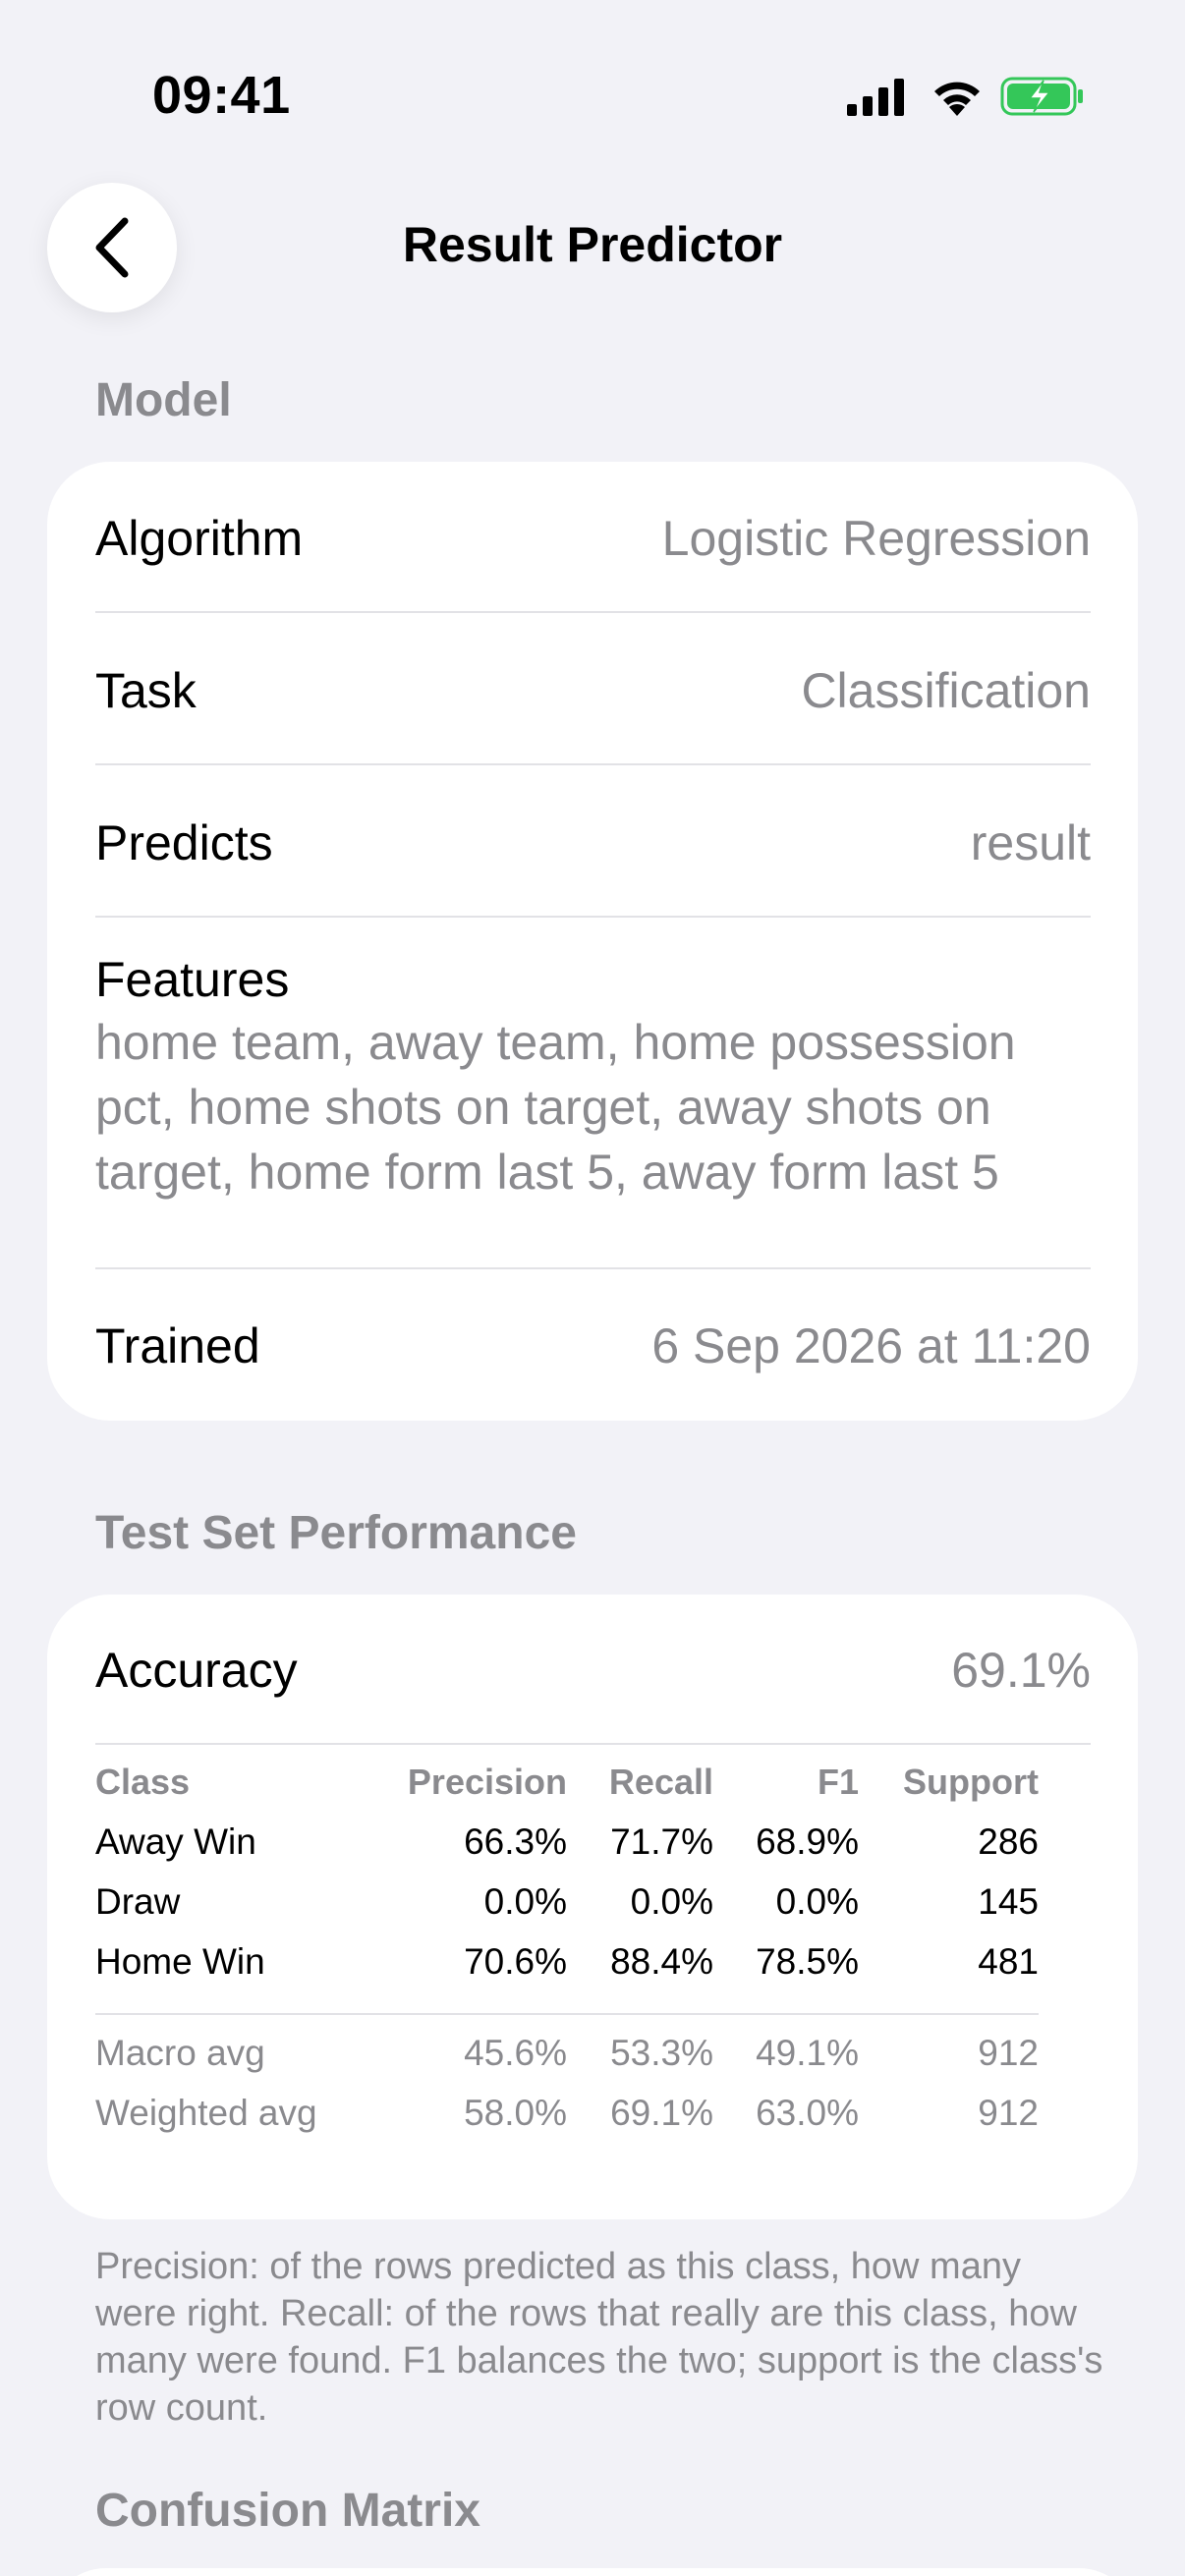 The height and width of the screenshot is (2576, 1185). What do you see at coordinates (176, 1841) in the screenshot?
I see `class-name: Away Win` at bounding box center [176, 1841].